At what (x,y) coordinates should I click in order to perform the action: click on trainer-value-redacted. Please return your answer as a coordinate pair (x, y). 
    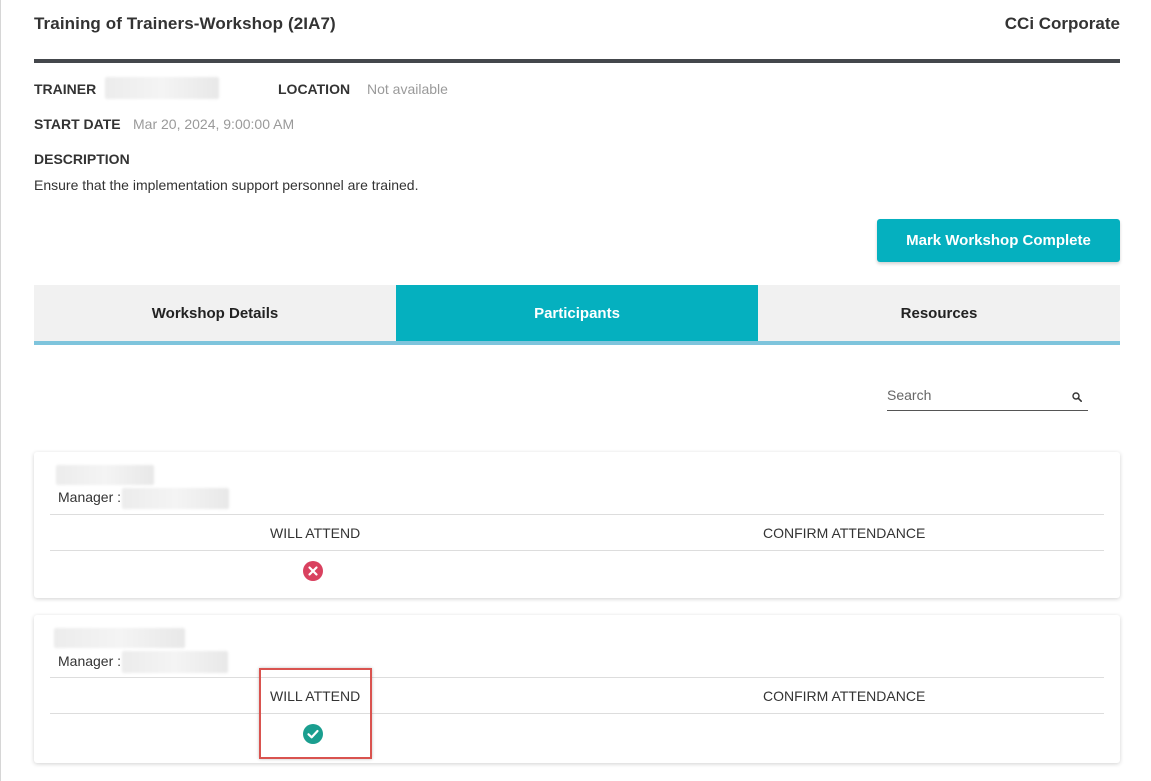
    Looking at the image, I should click on (162, 88).